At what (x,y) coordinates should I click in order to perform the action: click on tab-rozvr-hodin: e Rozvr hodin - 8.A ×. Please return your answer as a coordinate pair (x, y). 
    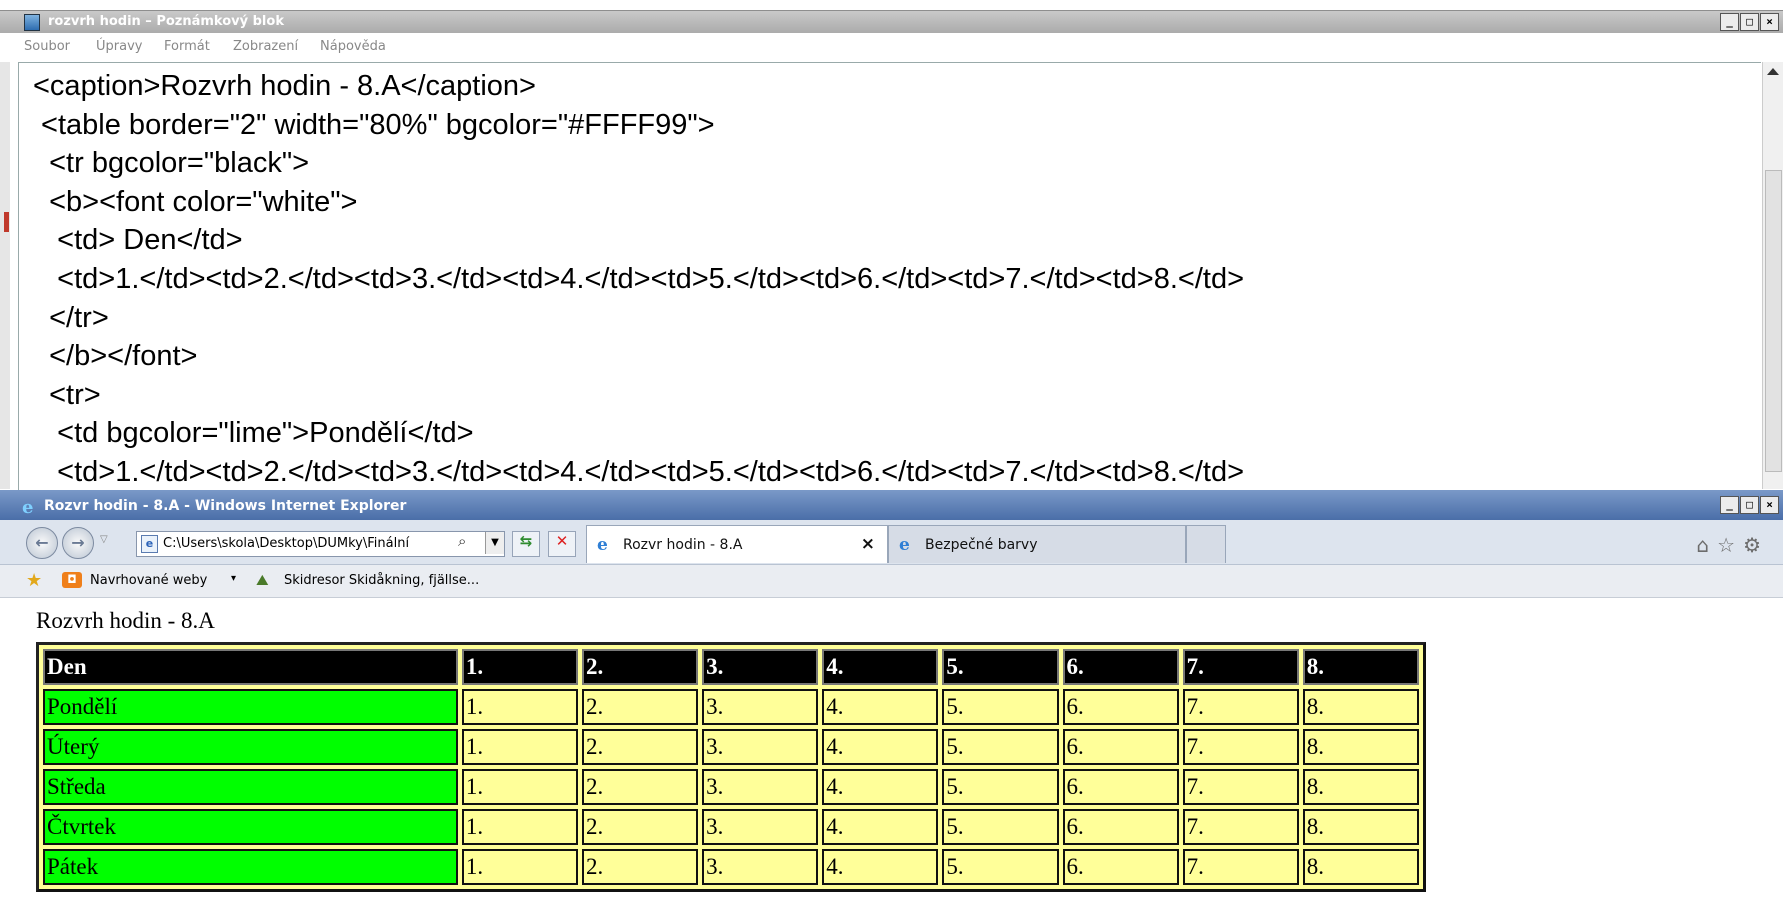
    Looking at the image, I should click on (737, 544).